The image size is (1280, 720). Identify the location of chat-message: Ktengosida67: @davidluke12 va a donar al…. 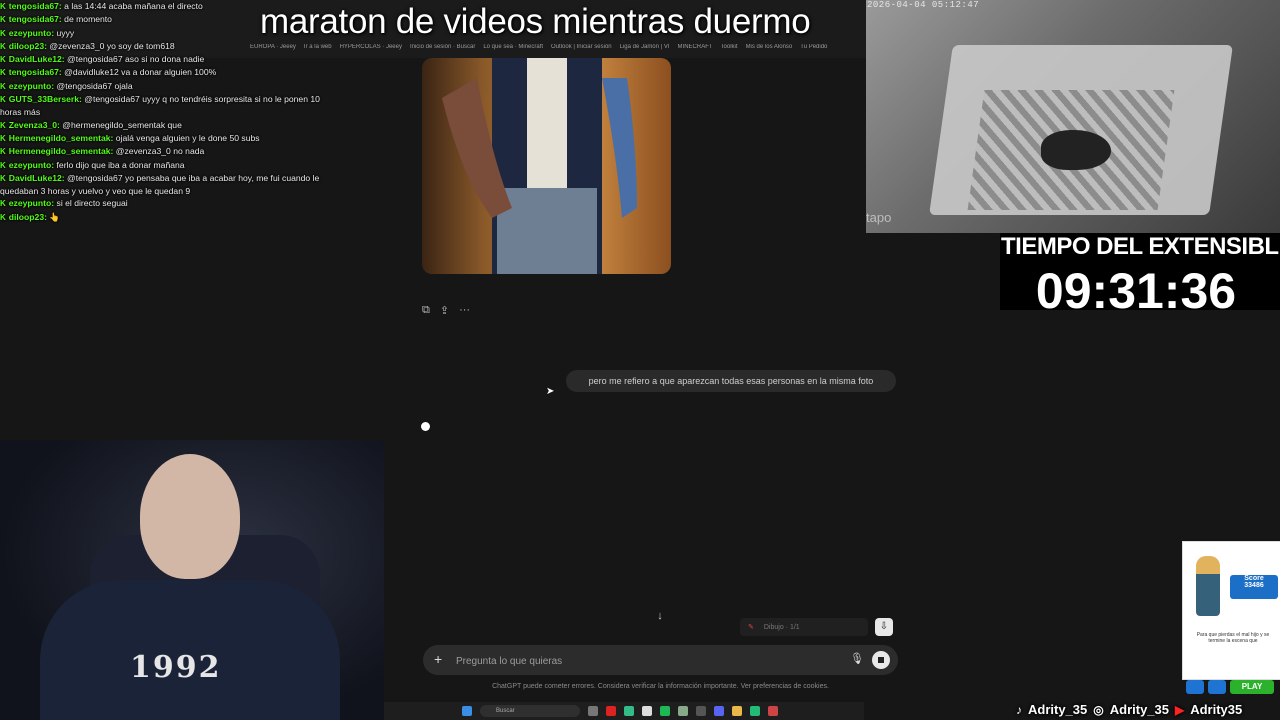
(172, 72).